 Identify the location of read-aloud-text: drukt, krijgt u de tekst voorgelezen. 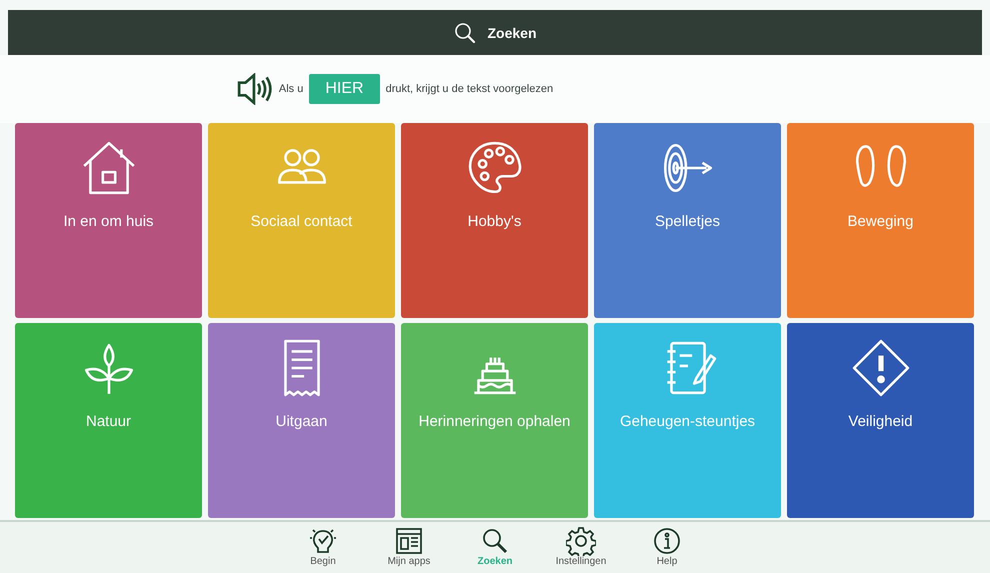
(470, 89).